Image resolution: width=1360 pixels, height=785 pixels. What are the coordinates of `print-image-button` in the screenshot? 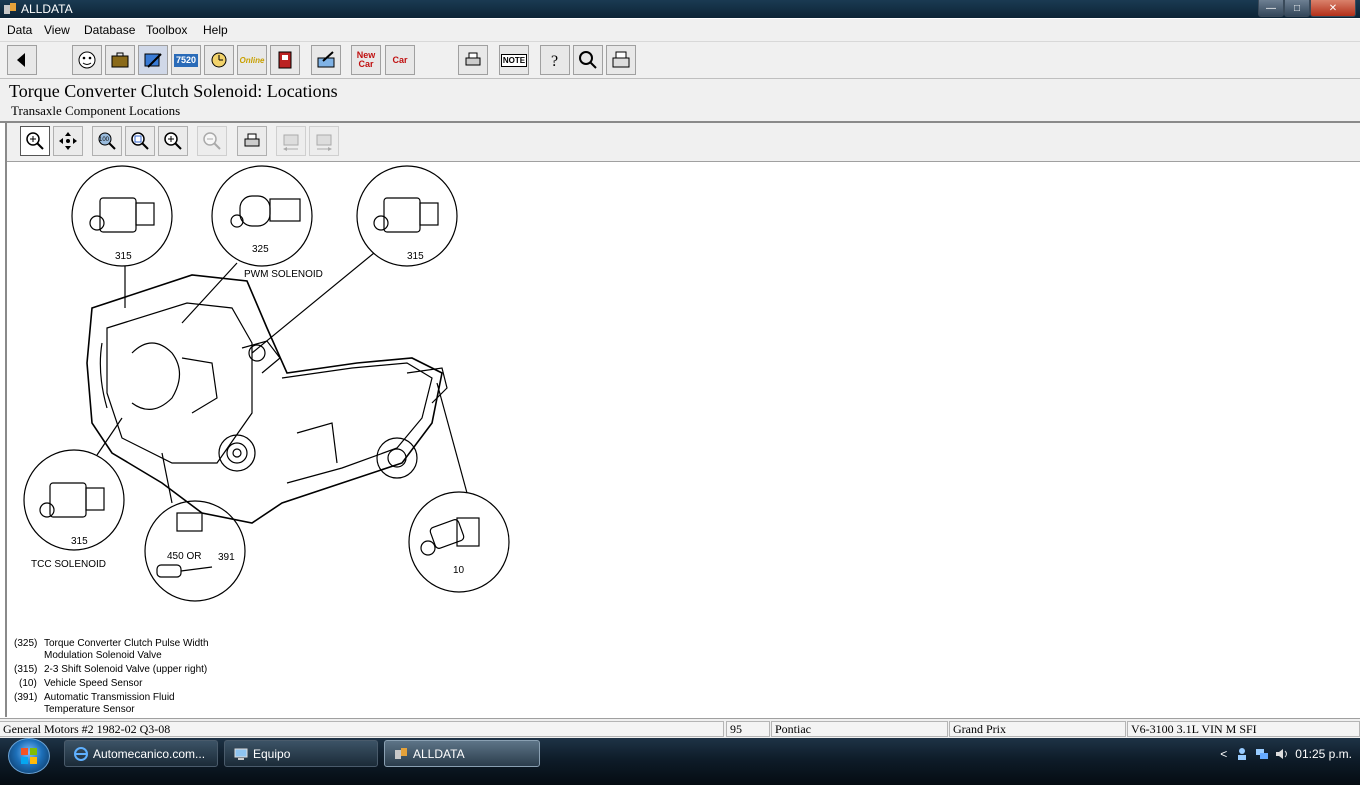 It's located at (252, 141).